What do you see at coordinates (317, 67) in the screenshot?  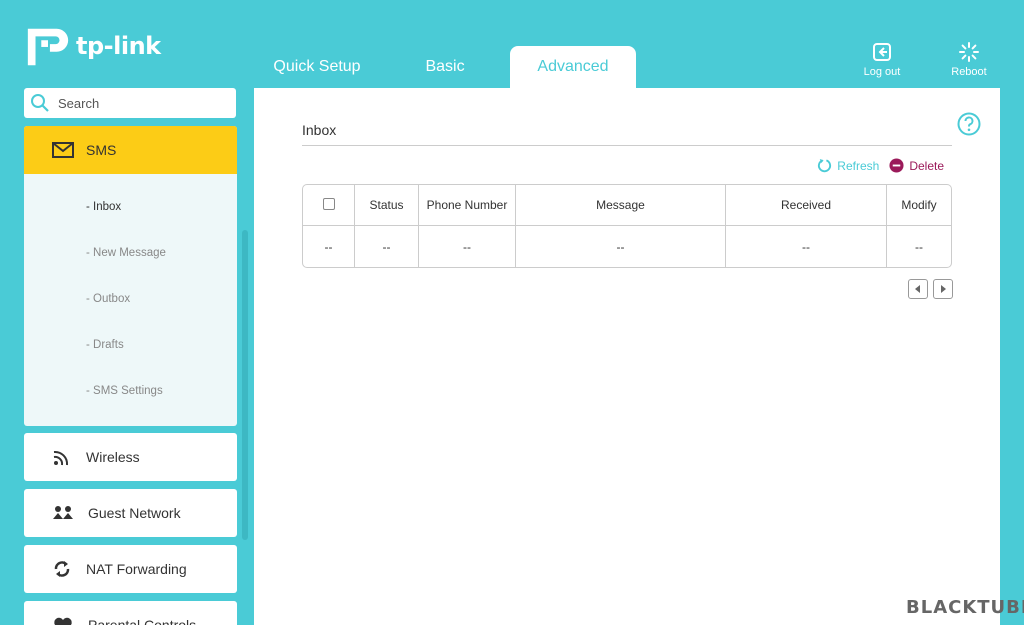 I see `tab-quick-setup: Quick Setup` at bounding box center [317, 67].